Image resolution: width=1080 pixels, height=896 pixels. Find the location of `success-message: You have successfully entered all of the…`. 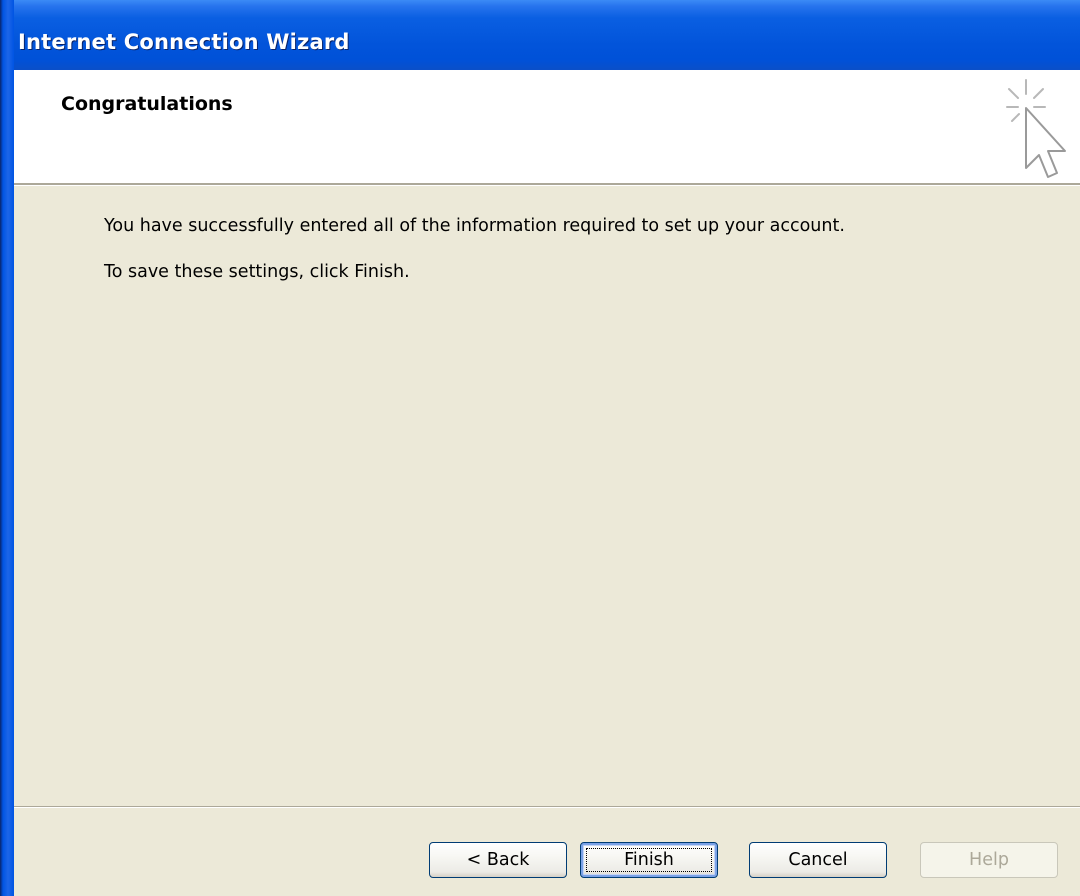

success-message: You have successfully entered all of the… is located at coordinates (474, 226).